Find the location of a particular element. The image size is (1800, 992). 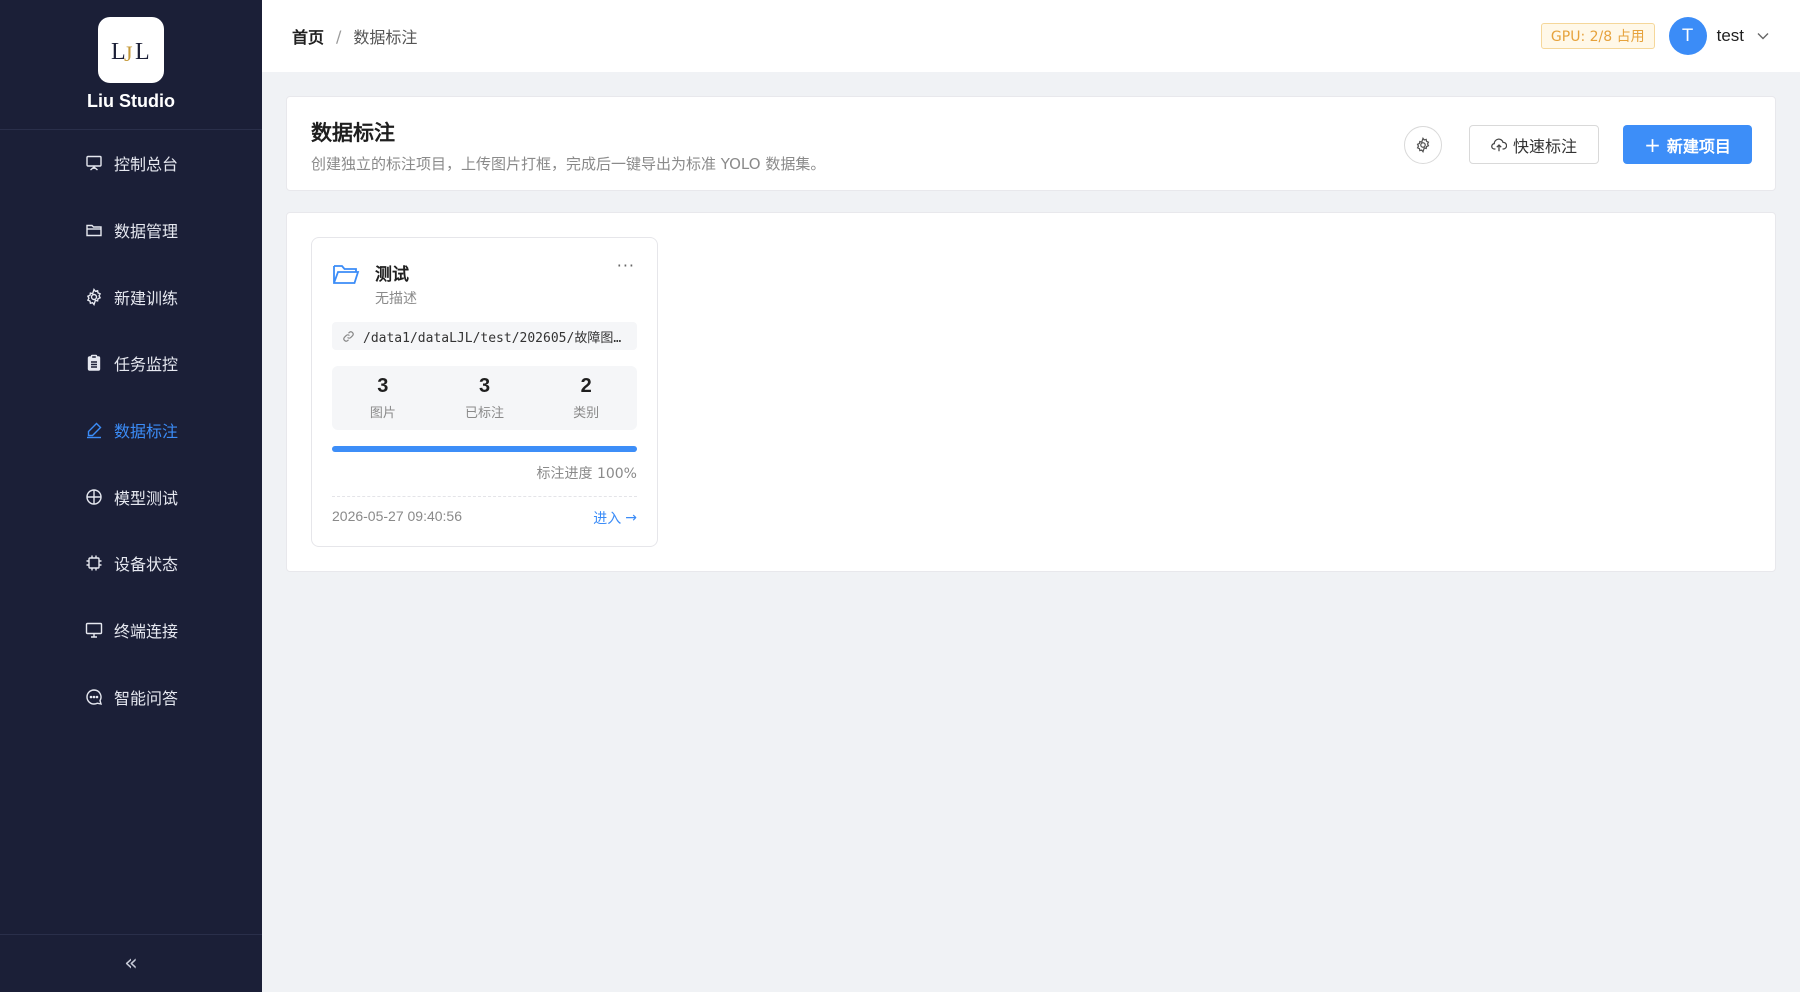

enter-link: 进入 → is located at coordinates (615, 518).